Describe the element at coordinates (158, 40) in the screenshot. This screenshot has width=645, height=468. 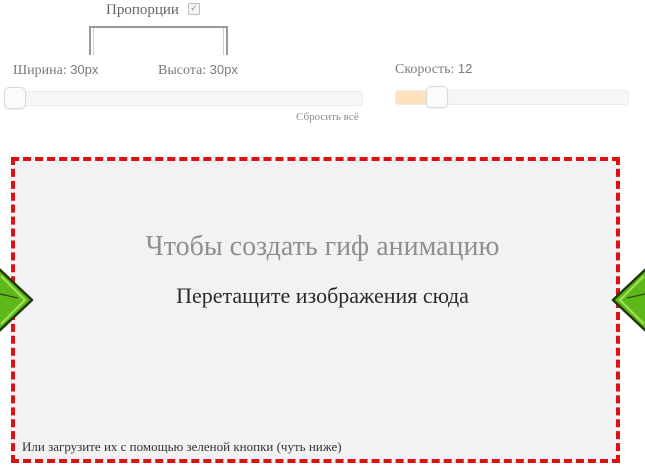
I see `proportions-link-bracket` at that location.